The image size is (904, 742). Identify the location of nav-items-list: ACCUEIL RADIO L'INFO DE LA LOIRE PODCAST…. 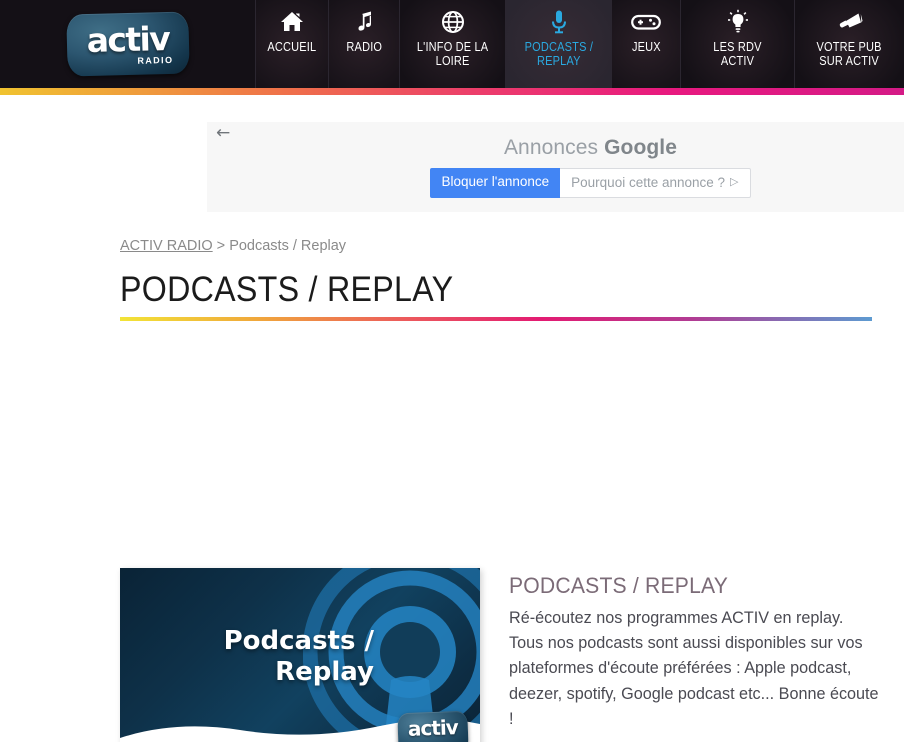
(579, 44).